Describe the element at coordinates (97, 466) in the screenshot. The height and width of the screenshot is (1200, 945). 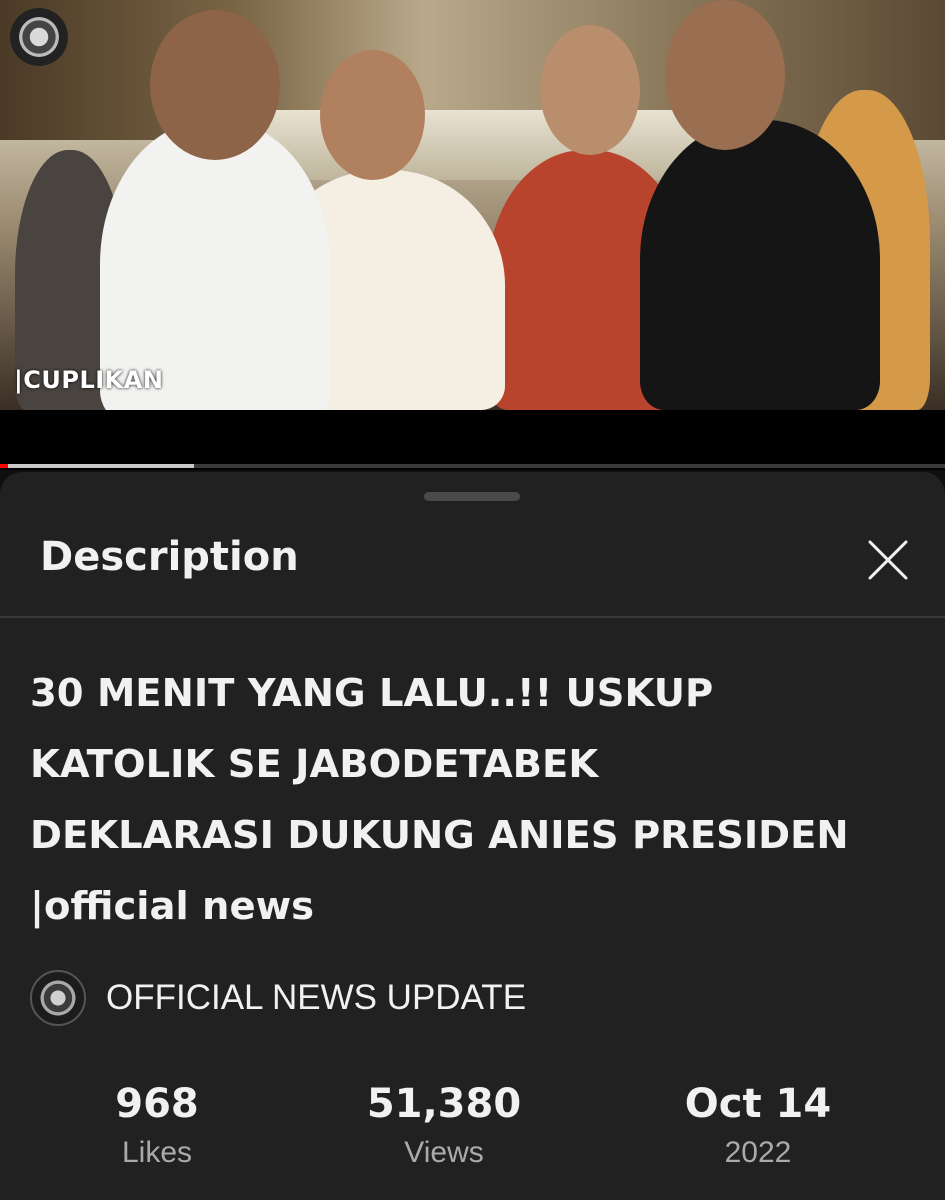
I see `video-progress-buffered` at that location.